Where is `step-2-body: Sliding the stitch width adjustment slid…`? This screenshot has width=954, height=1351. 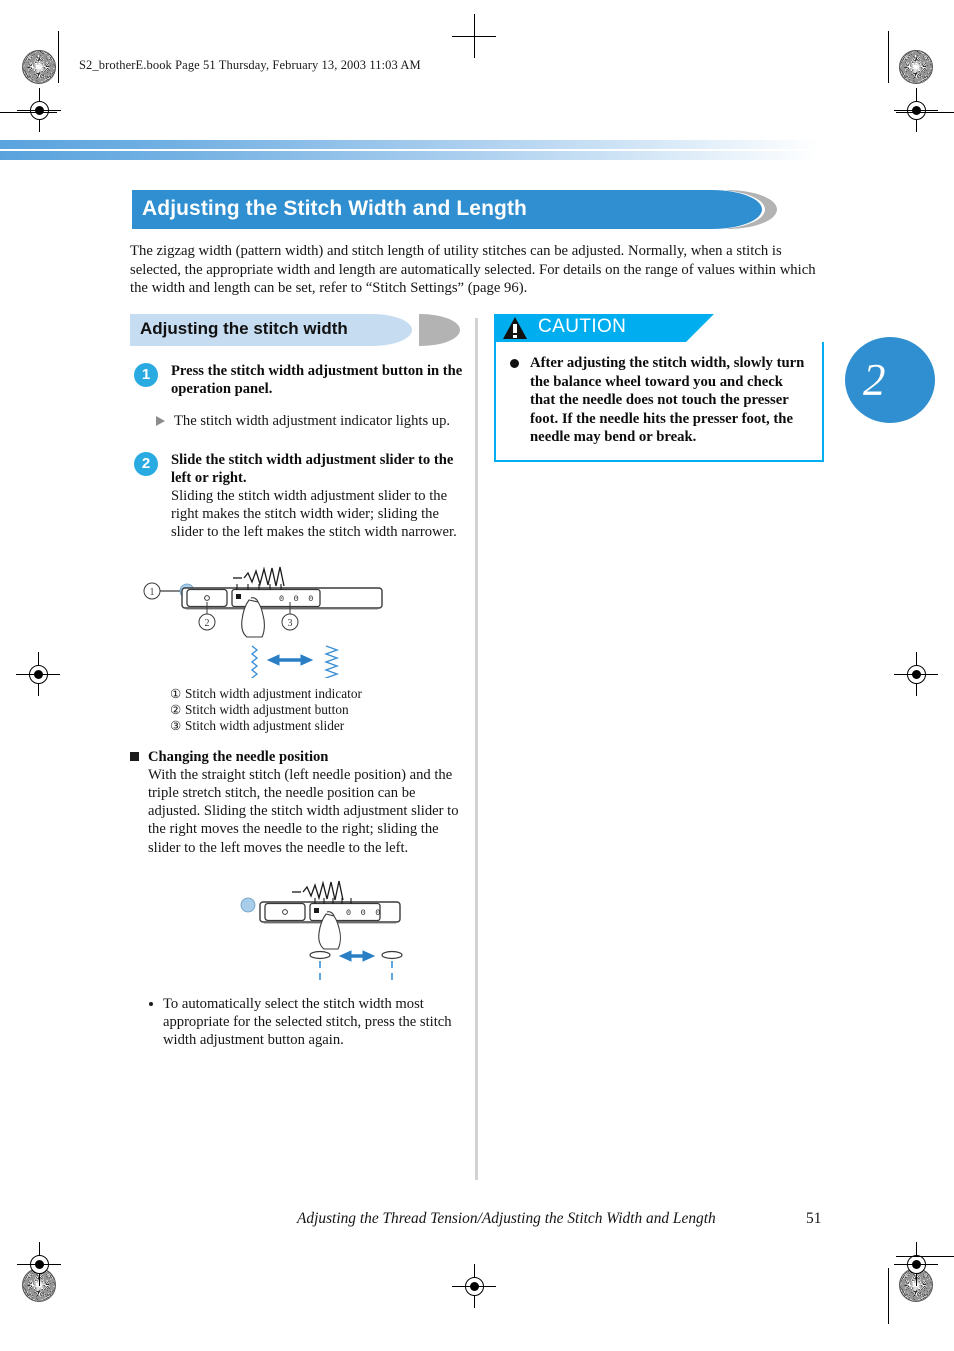 step-2-body: Sliding the stitch width adjustment slid… is located at coordinates (314, 514).